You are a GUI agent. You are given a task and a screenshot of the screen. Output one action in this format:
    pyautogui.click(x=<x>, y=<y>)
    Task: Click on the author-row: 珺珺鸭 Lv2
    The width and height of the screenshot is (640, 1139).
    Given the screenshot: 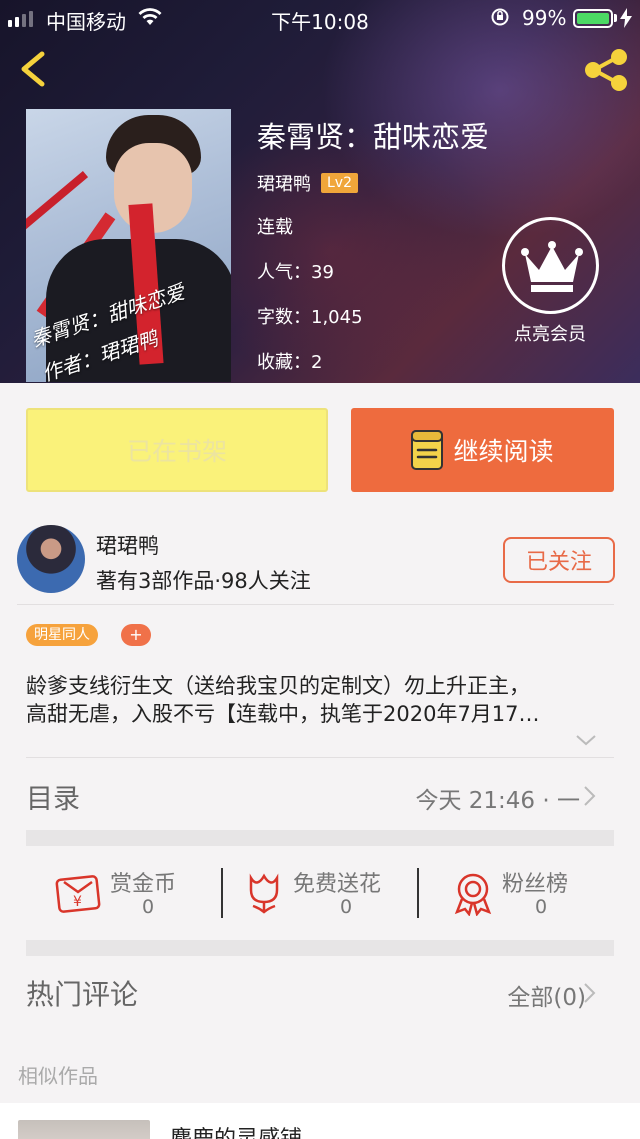 What is the action you would take?
    pyautogui.click(x=307, y=183)
    